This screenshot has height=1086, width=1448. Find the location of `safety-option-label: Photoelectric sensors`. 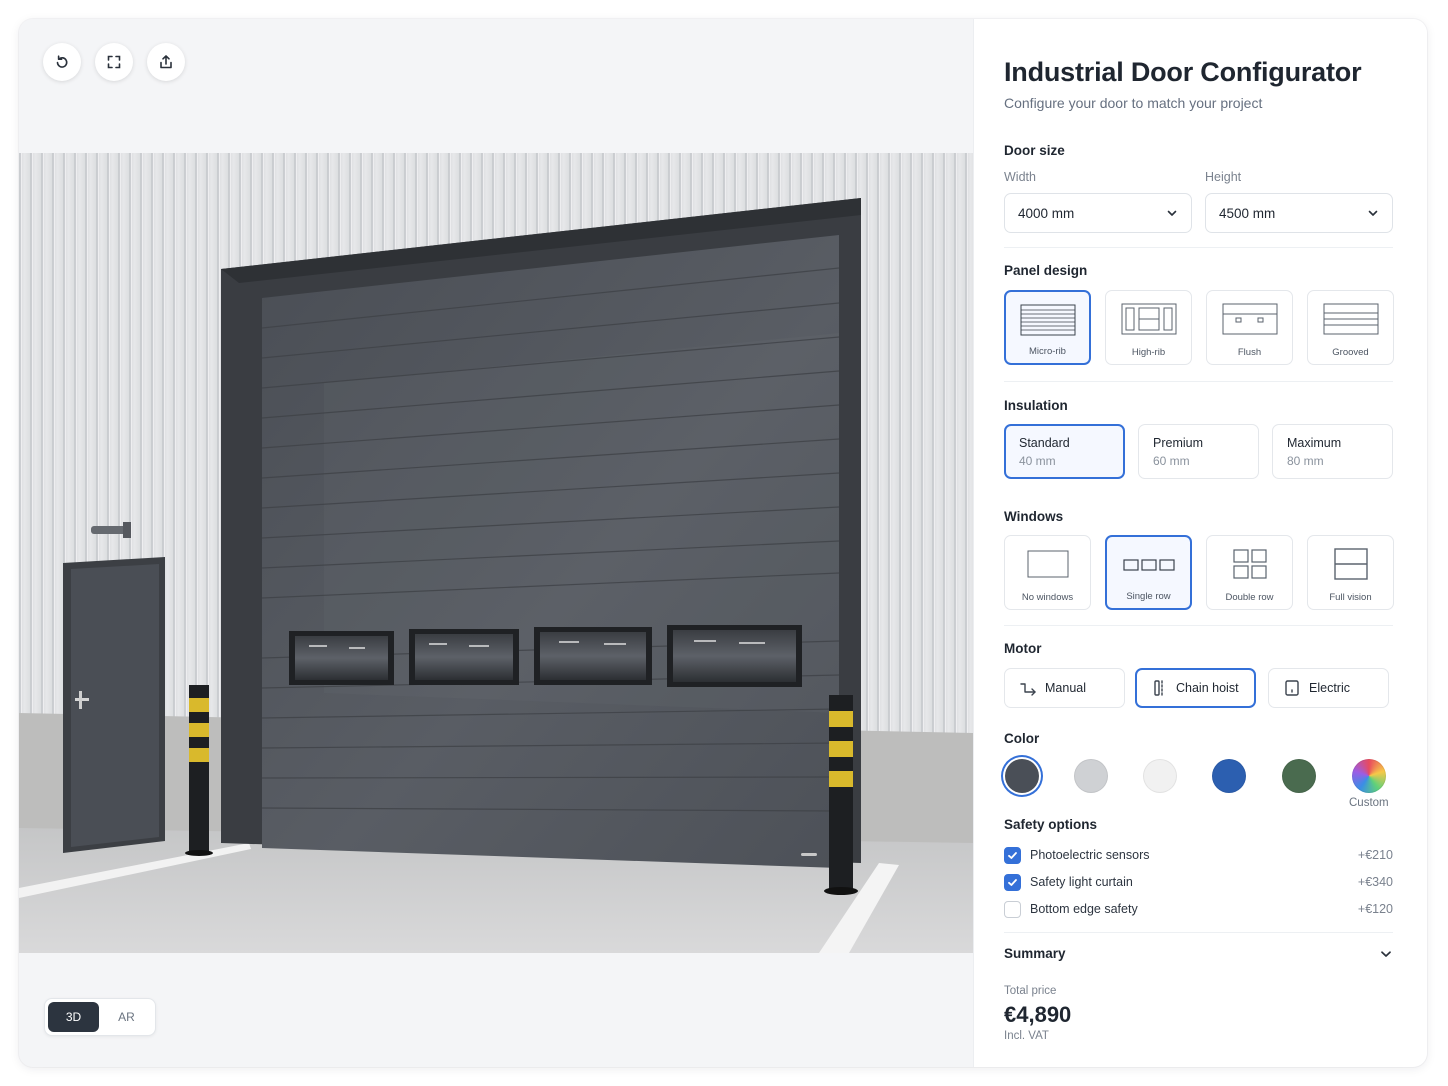

safety-option-label: Photoelectric sensors is located at coordinates (1090, 855).